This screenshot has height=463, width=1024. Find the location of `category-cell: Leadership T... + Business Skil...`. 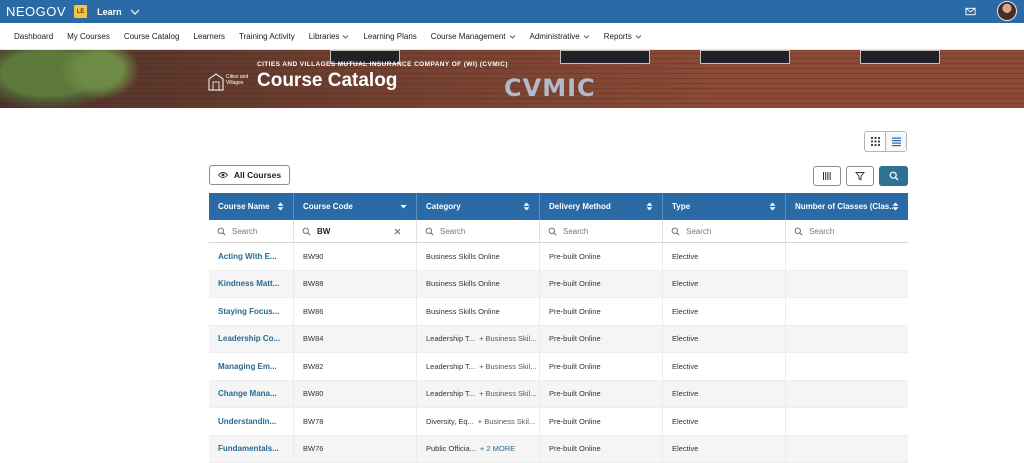

category-cell: Leadership T... + Business Skil... is located at coordinates (478, 339).